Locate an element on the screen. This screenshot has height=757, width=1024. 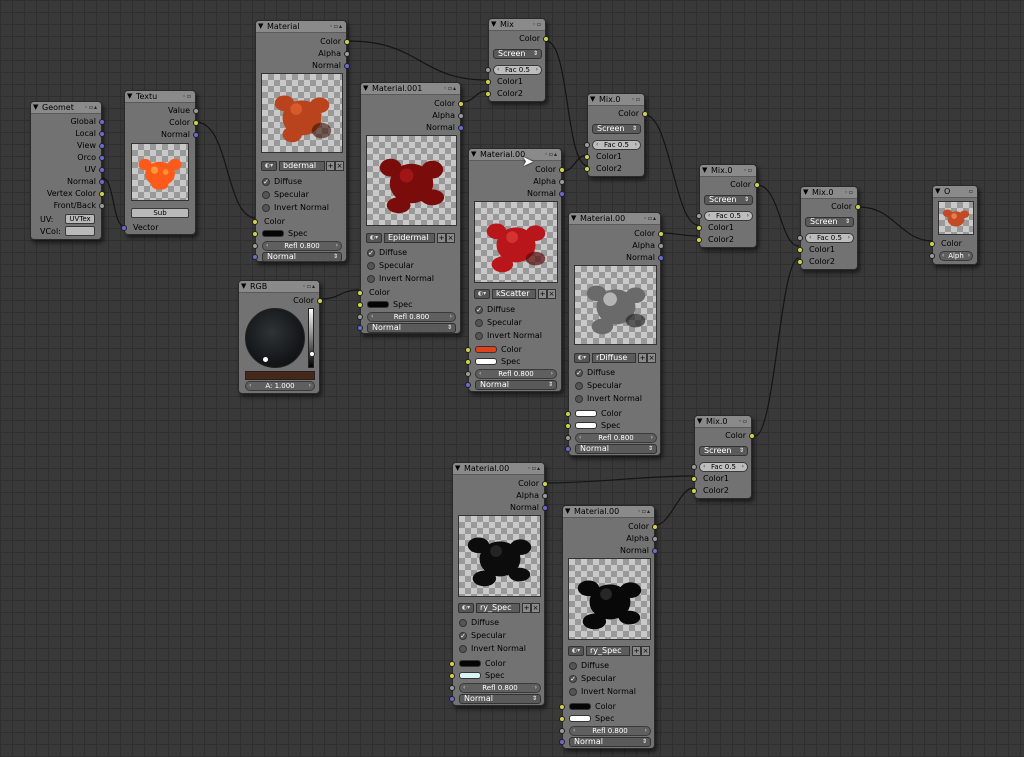
socket-color is located at coordinates (196, 123).